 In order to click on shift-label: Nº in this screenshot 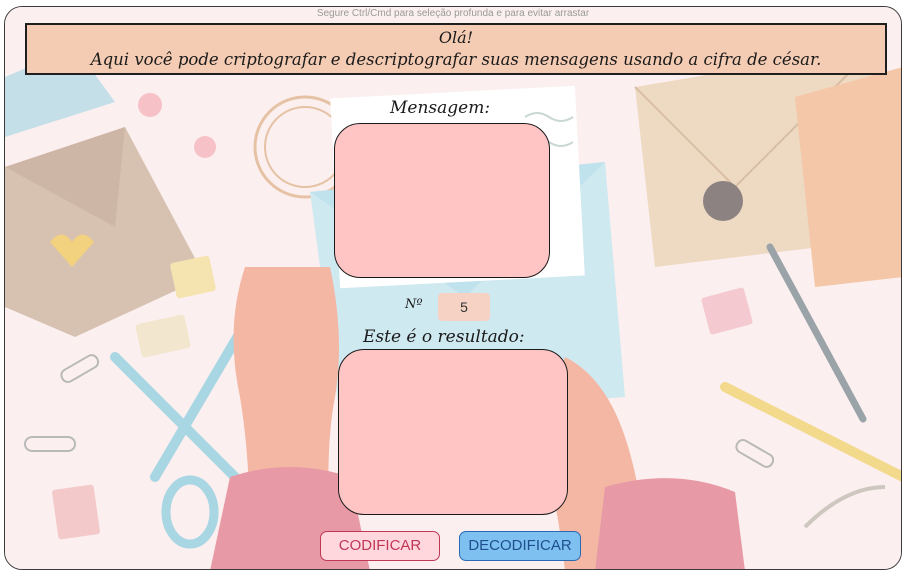, I will do `click(414, 304)`.